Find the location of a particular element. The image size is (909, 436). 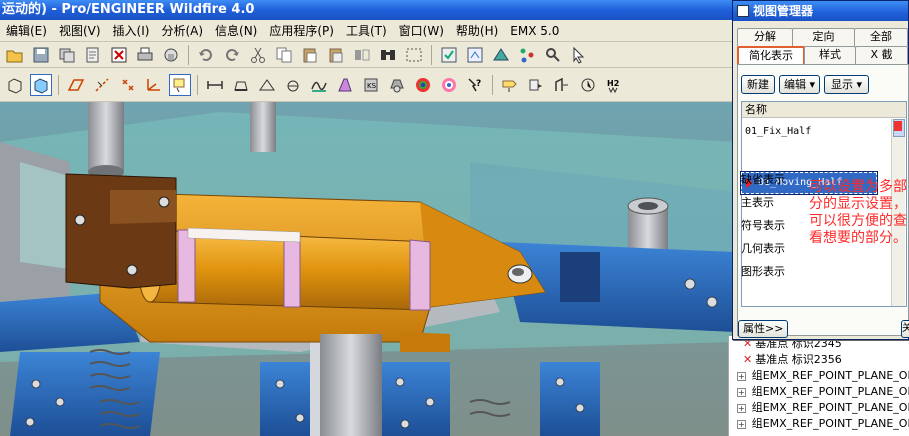

tab-row-1: 分解 定向 全部 is located at coordinates (822, 37).